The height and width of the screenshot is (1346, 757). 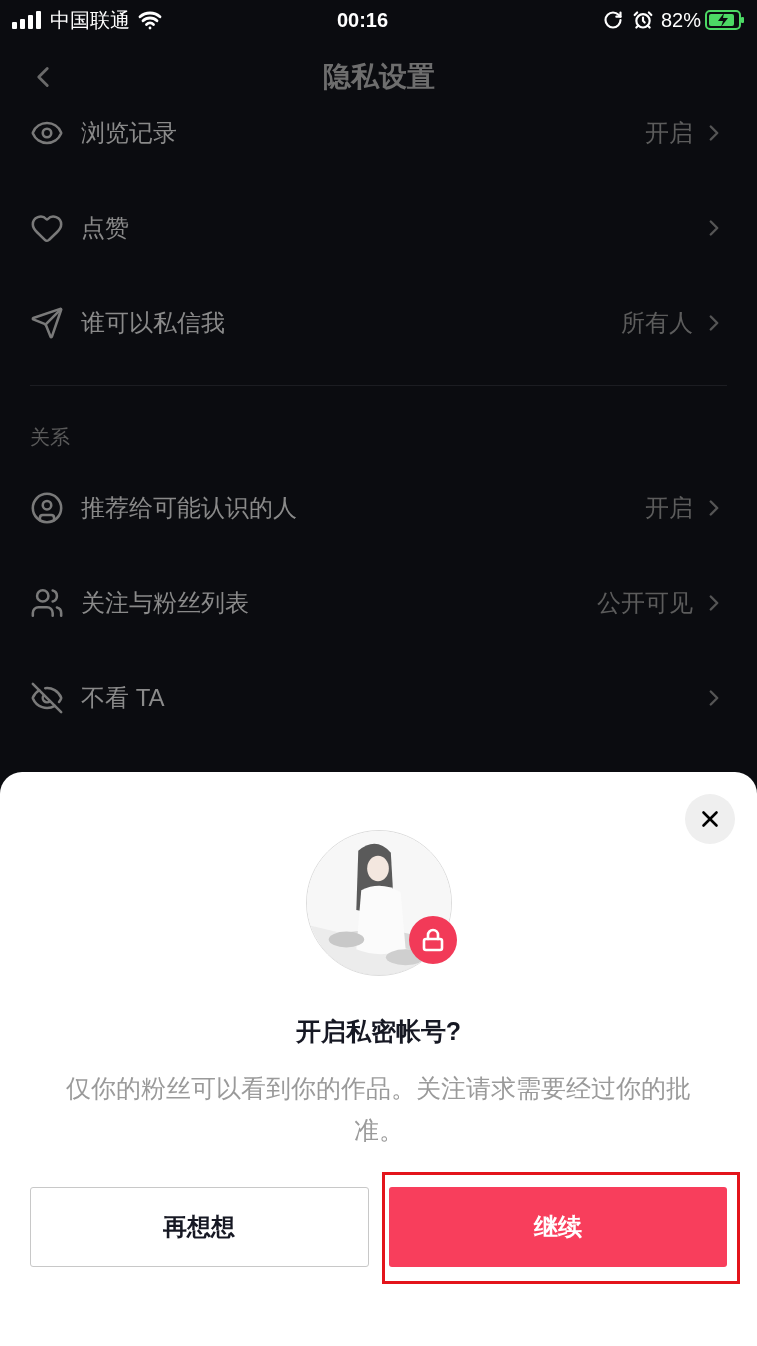 I want to click on item-label: 浏览记录, so click(x=129, y=132).